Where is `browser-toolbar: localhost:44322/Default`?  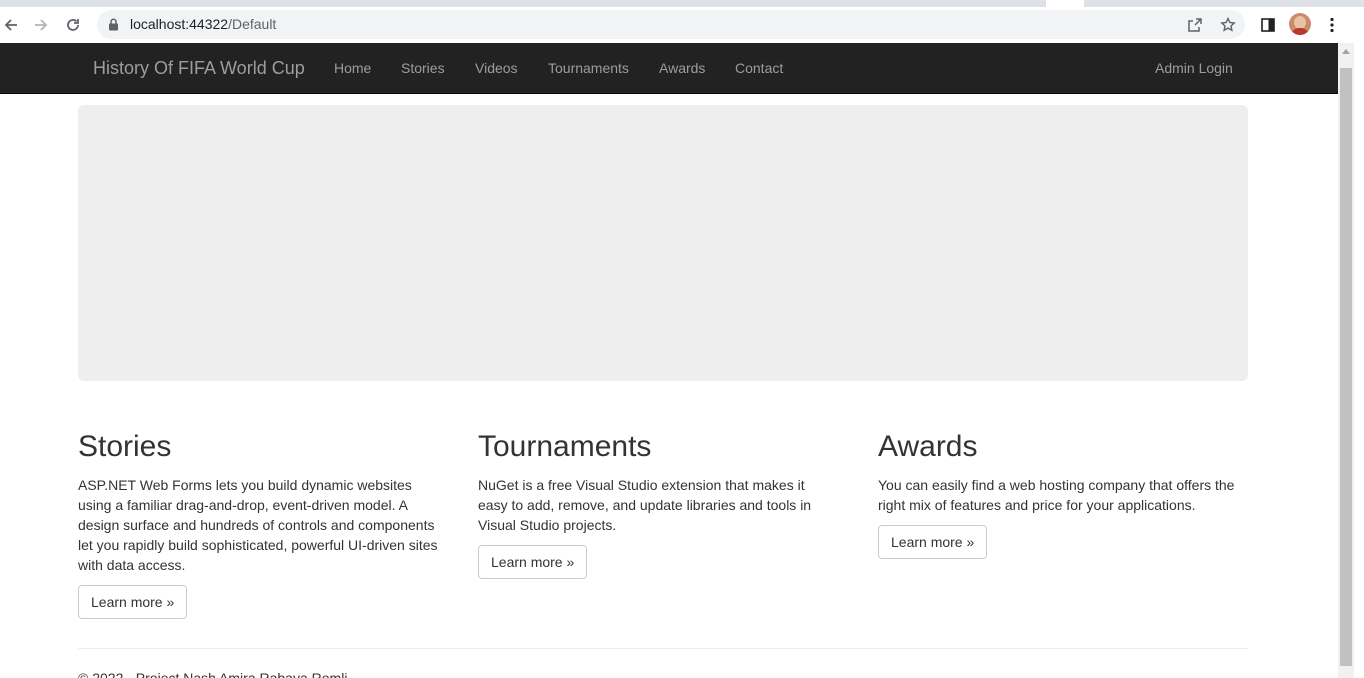 browser-toolbar: localhost:44322/Default is located at coordinates (682, 25).